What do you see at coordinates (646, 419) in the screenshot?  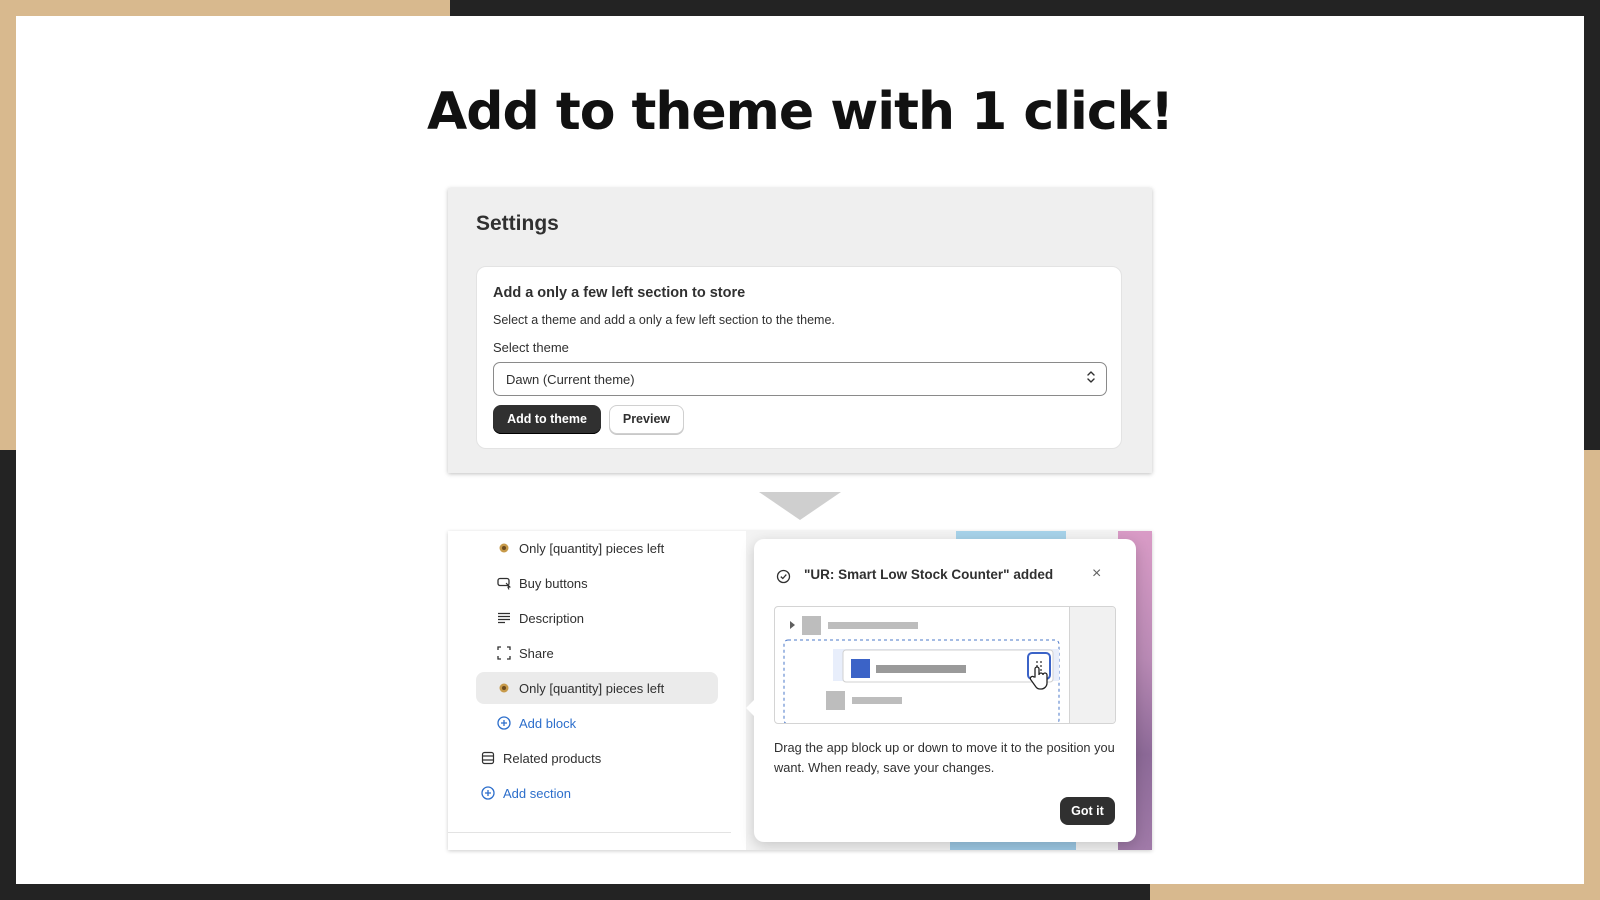 I see `preview-button: Preview` at bounding box center [646, 419].